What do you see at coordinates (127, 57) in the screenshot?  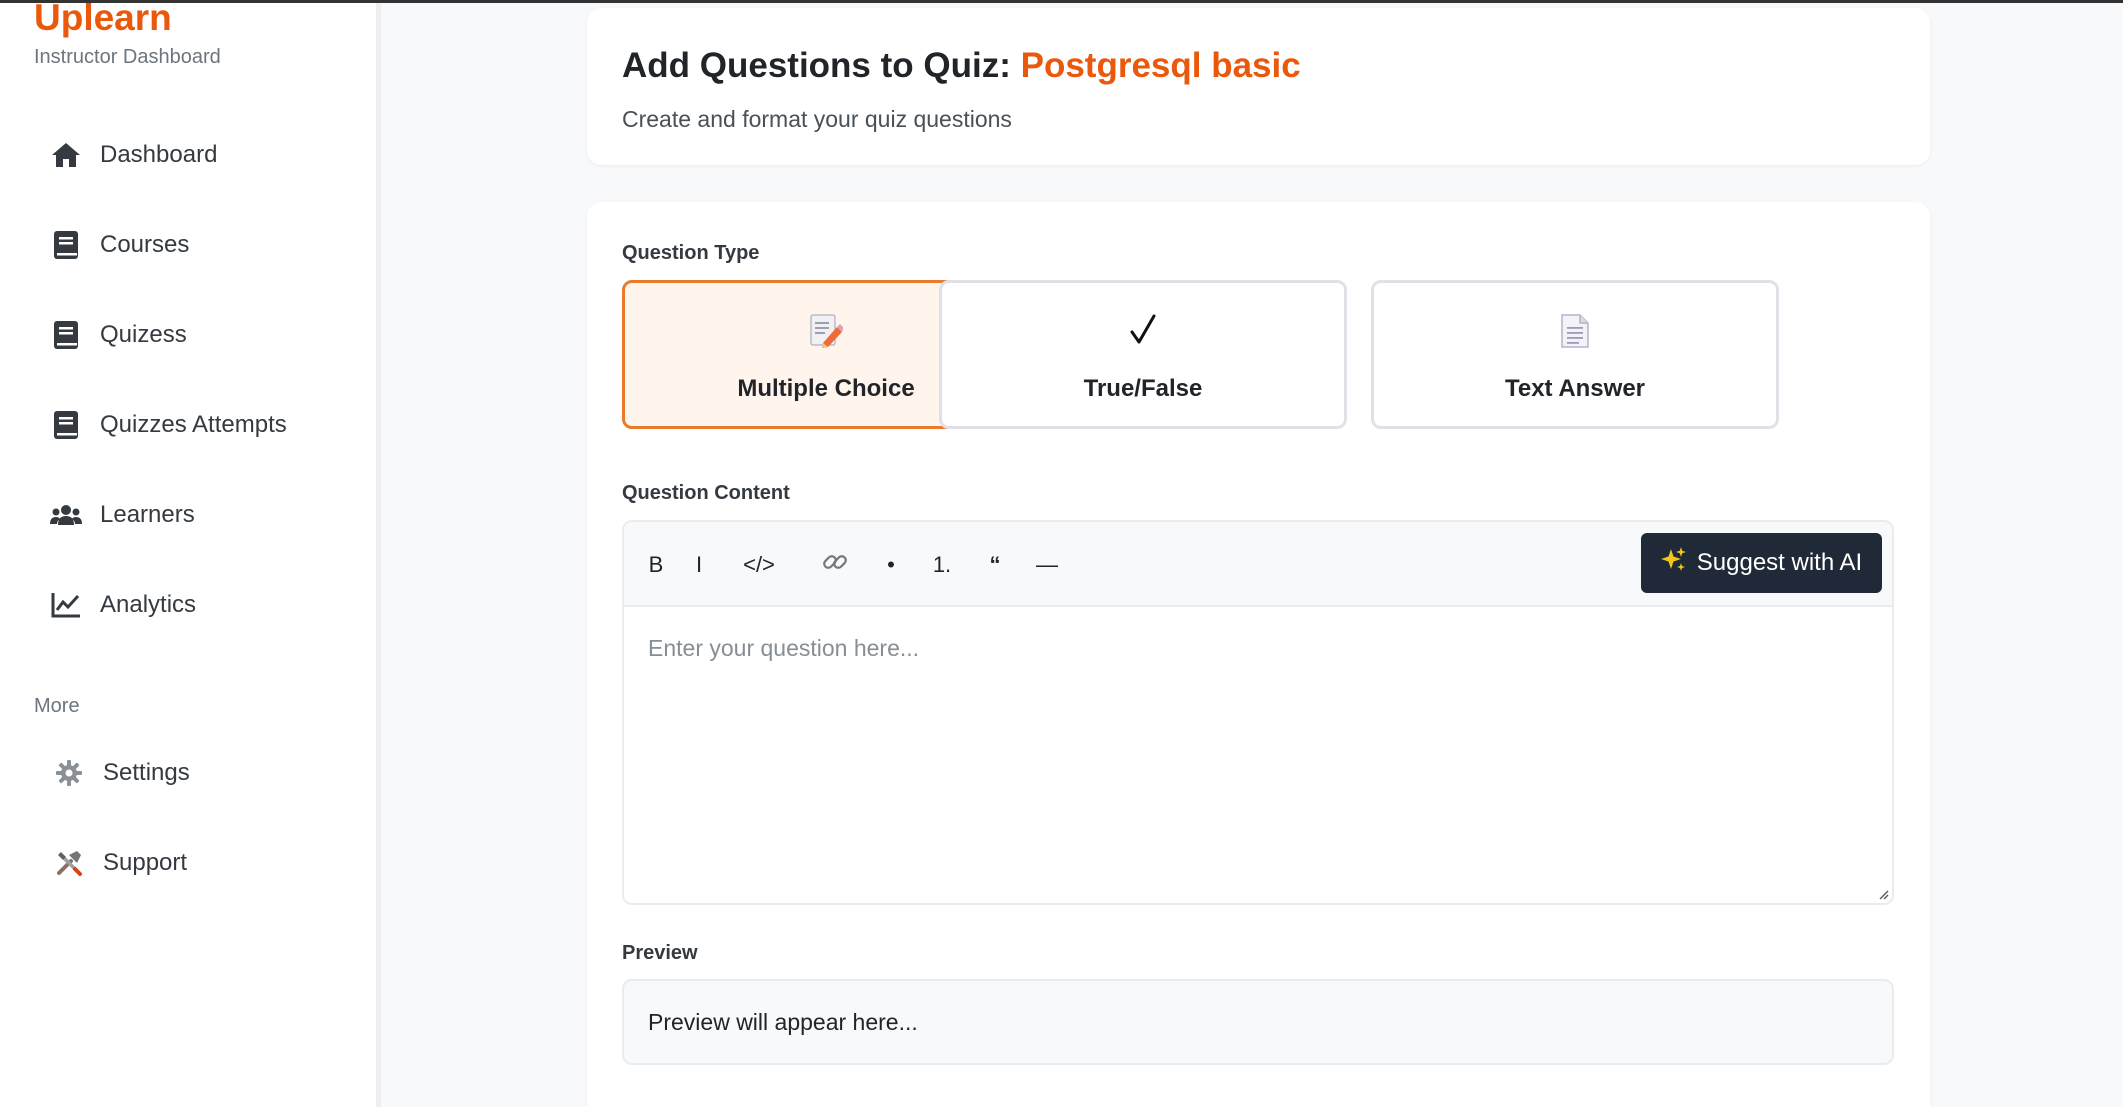 I see `brand-subtitle: Instructor Dashboard` at bounding box center [127, 57].